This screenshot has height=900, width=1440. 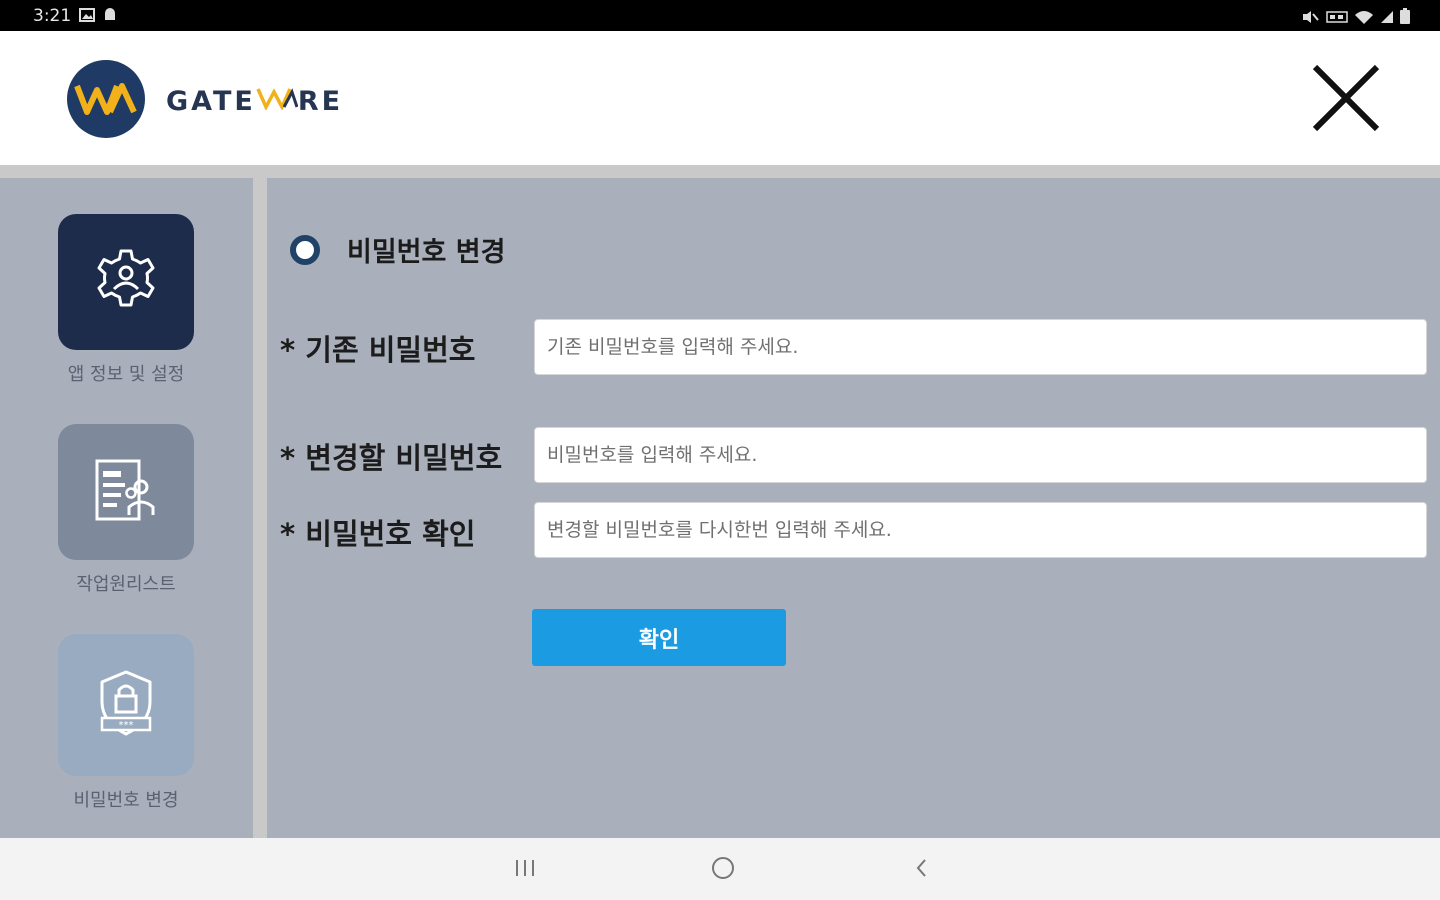 I want to click on settings-user-icon, so click(x=126, y=282).